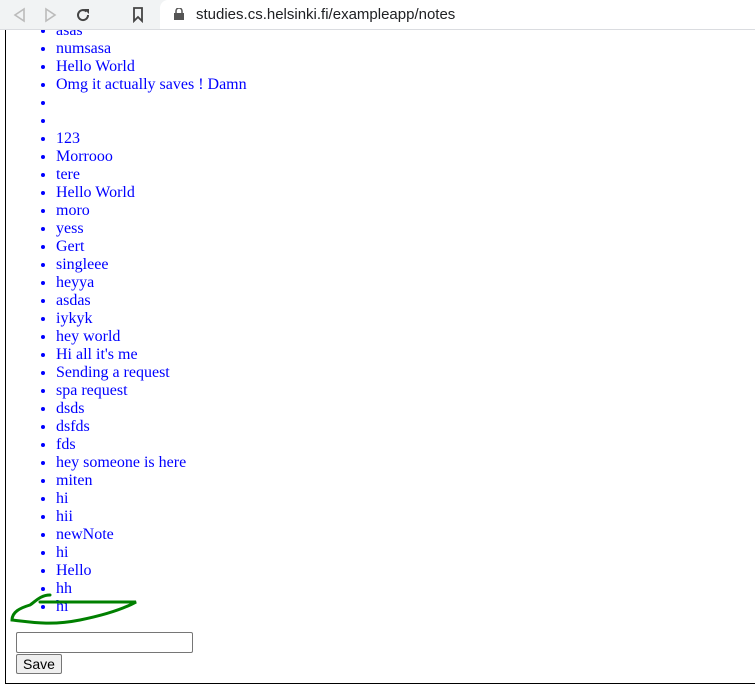 Image resolution: width=755 pixels, height=686 pixels. I want to click on note-item: fds, so click(151, 445).